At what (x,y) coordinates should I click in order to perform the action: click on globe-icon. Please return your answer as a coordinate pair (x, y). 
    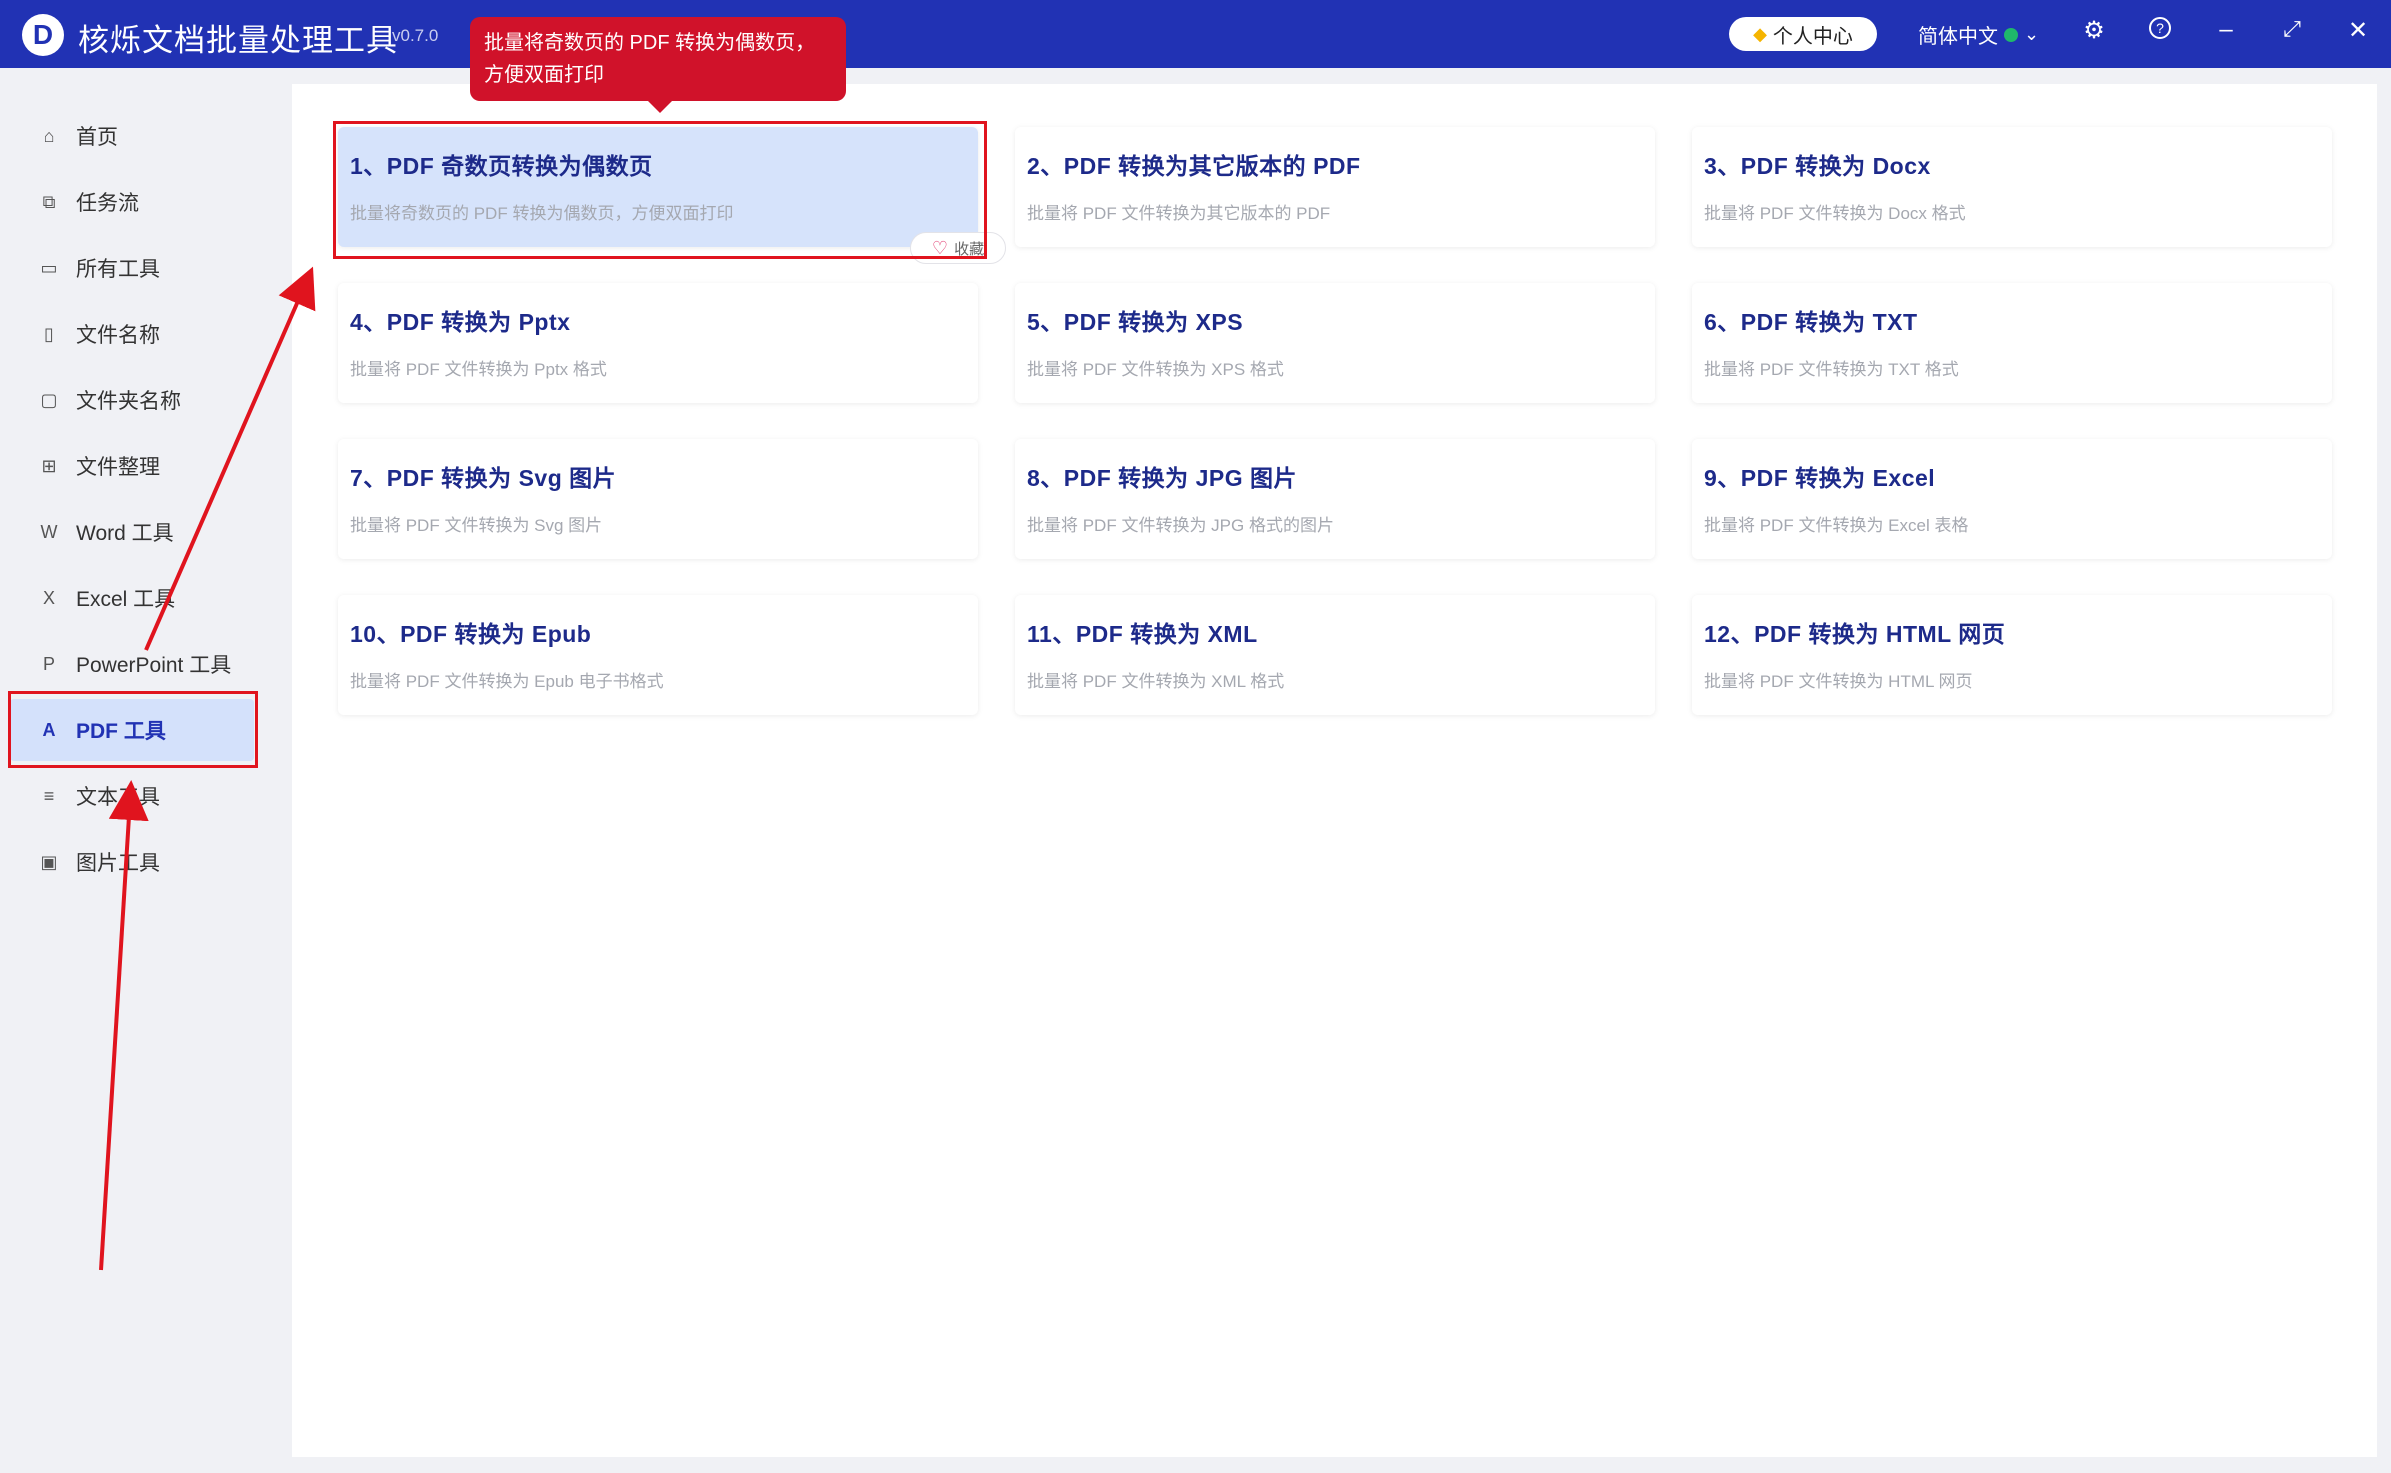
    Looking at the image, I should click on (2011, 34).